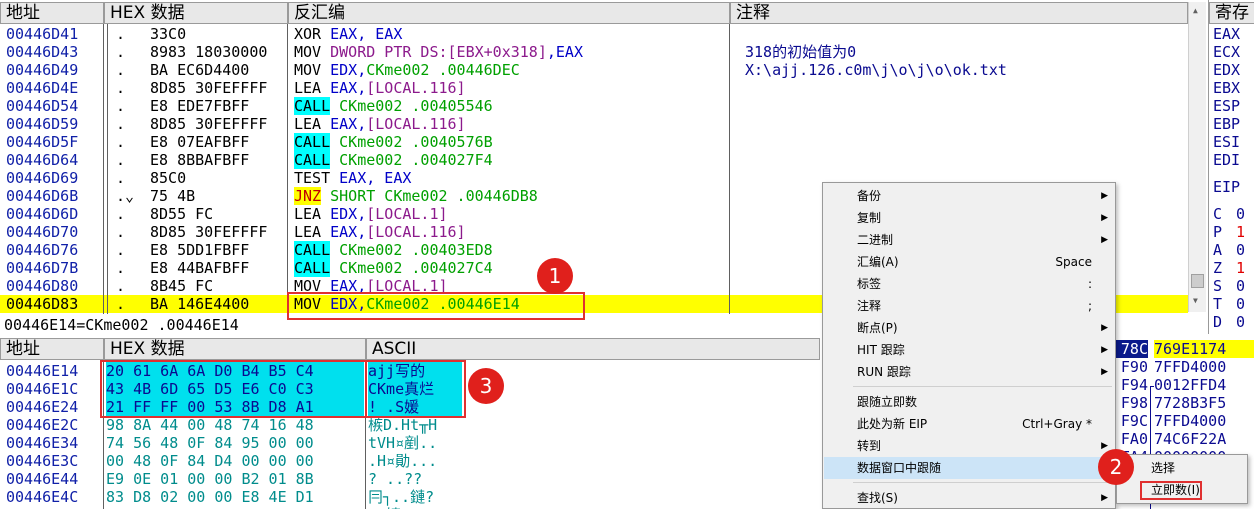  Describe the element at coordinates (1226, 52) in the screenshot. I see `register-name: ECX` at that location.